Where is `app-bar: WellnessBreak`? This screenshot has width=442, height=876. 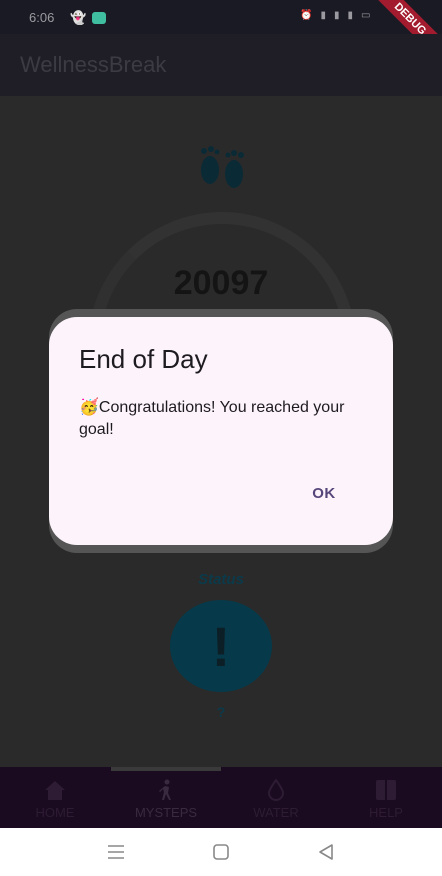
app-bar: WellnessBreak is located at coordinates (221, 65).